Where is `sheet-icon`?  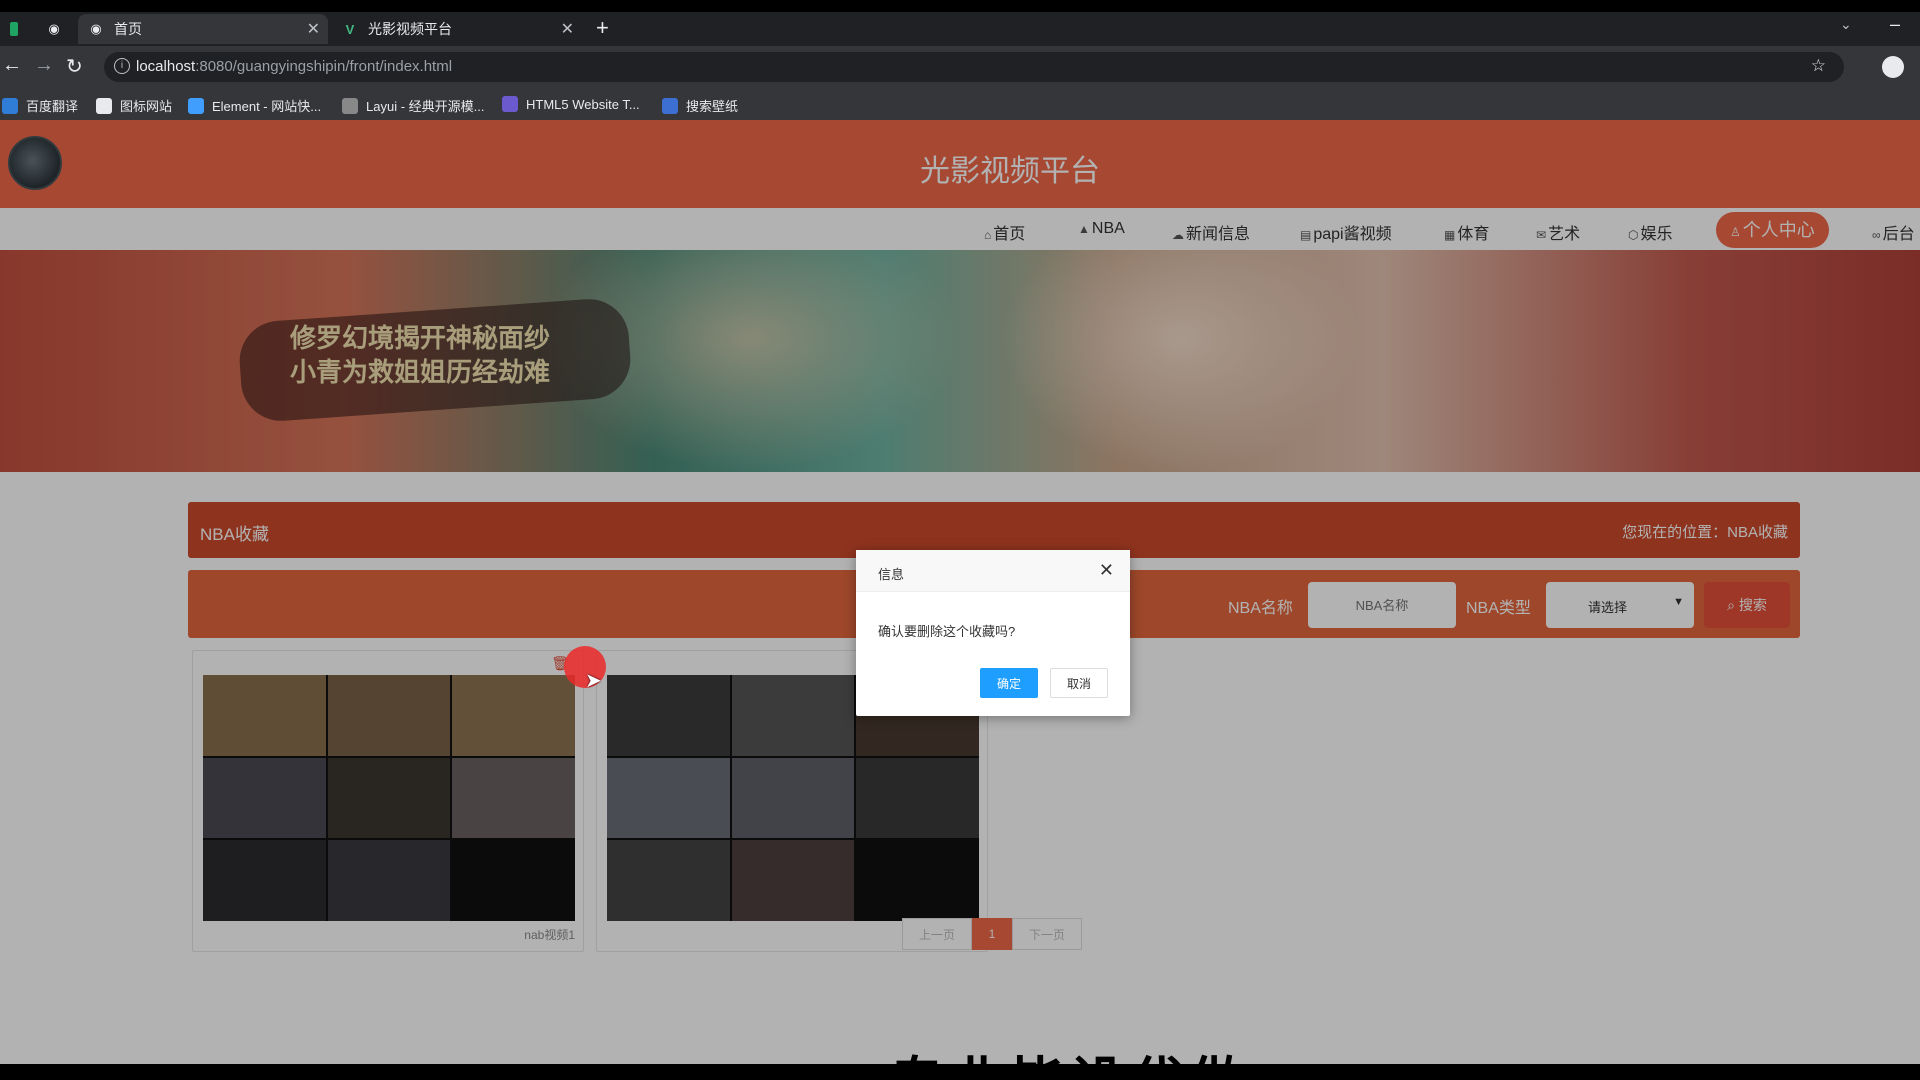
sheet-icon is located at coordinates (14, 29).